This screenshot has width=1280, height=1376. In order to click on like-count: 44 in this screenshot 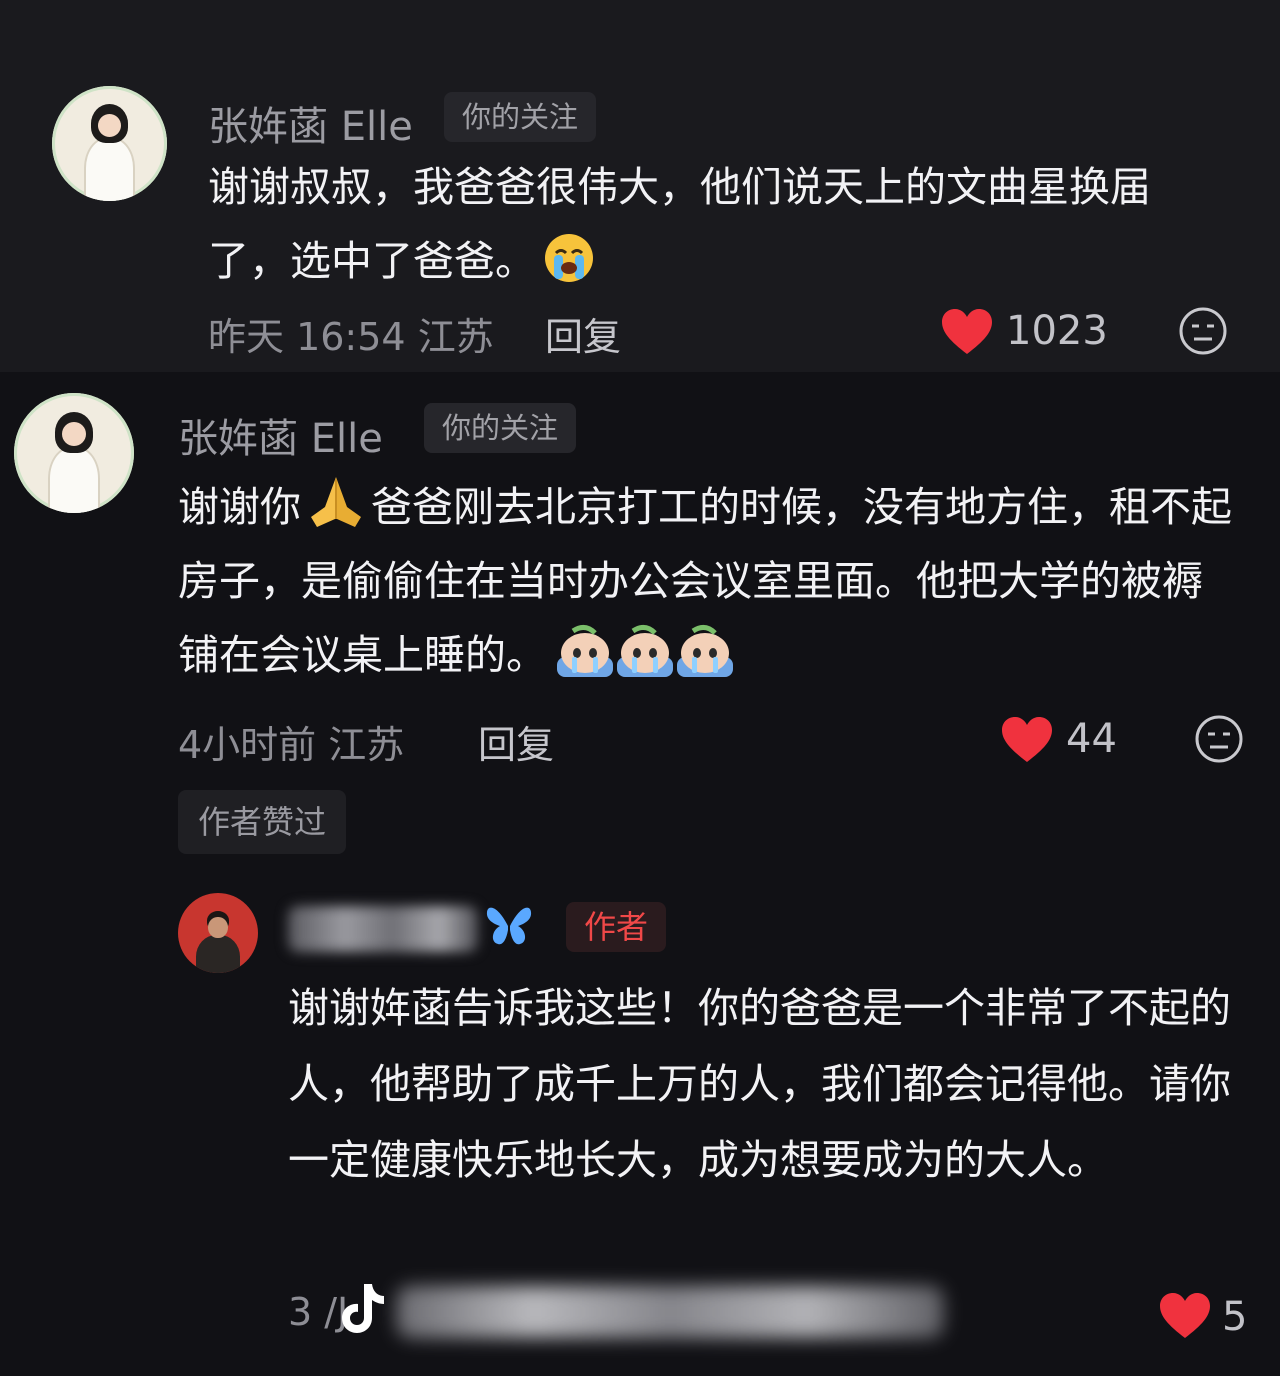, I will do `click(1091, 739)`.